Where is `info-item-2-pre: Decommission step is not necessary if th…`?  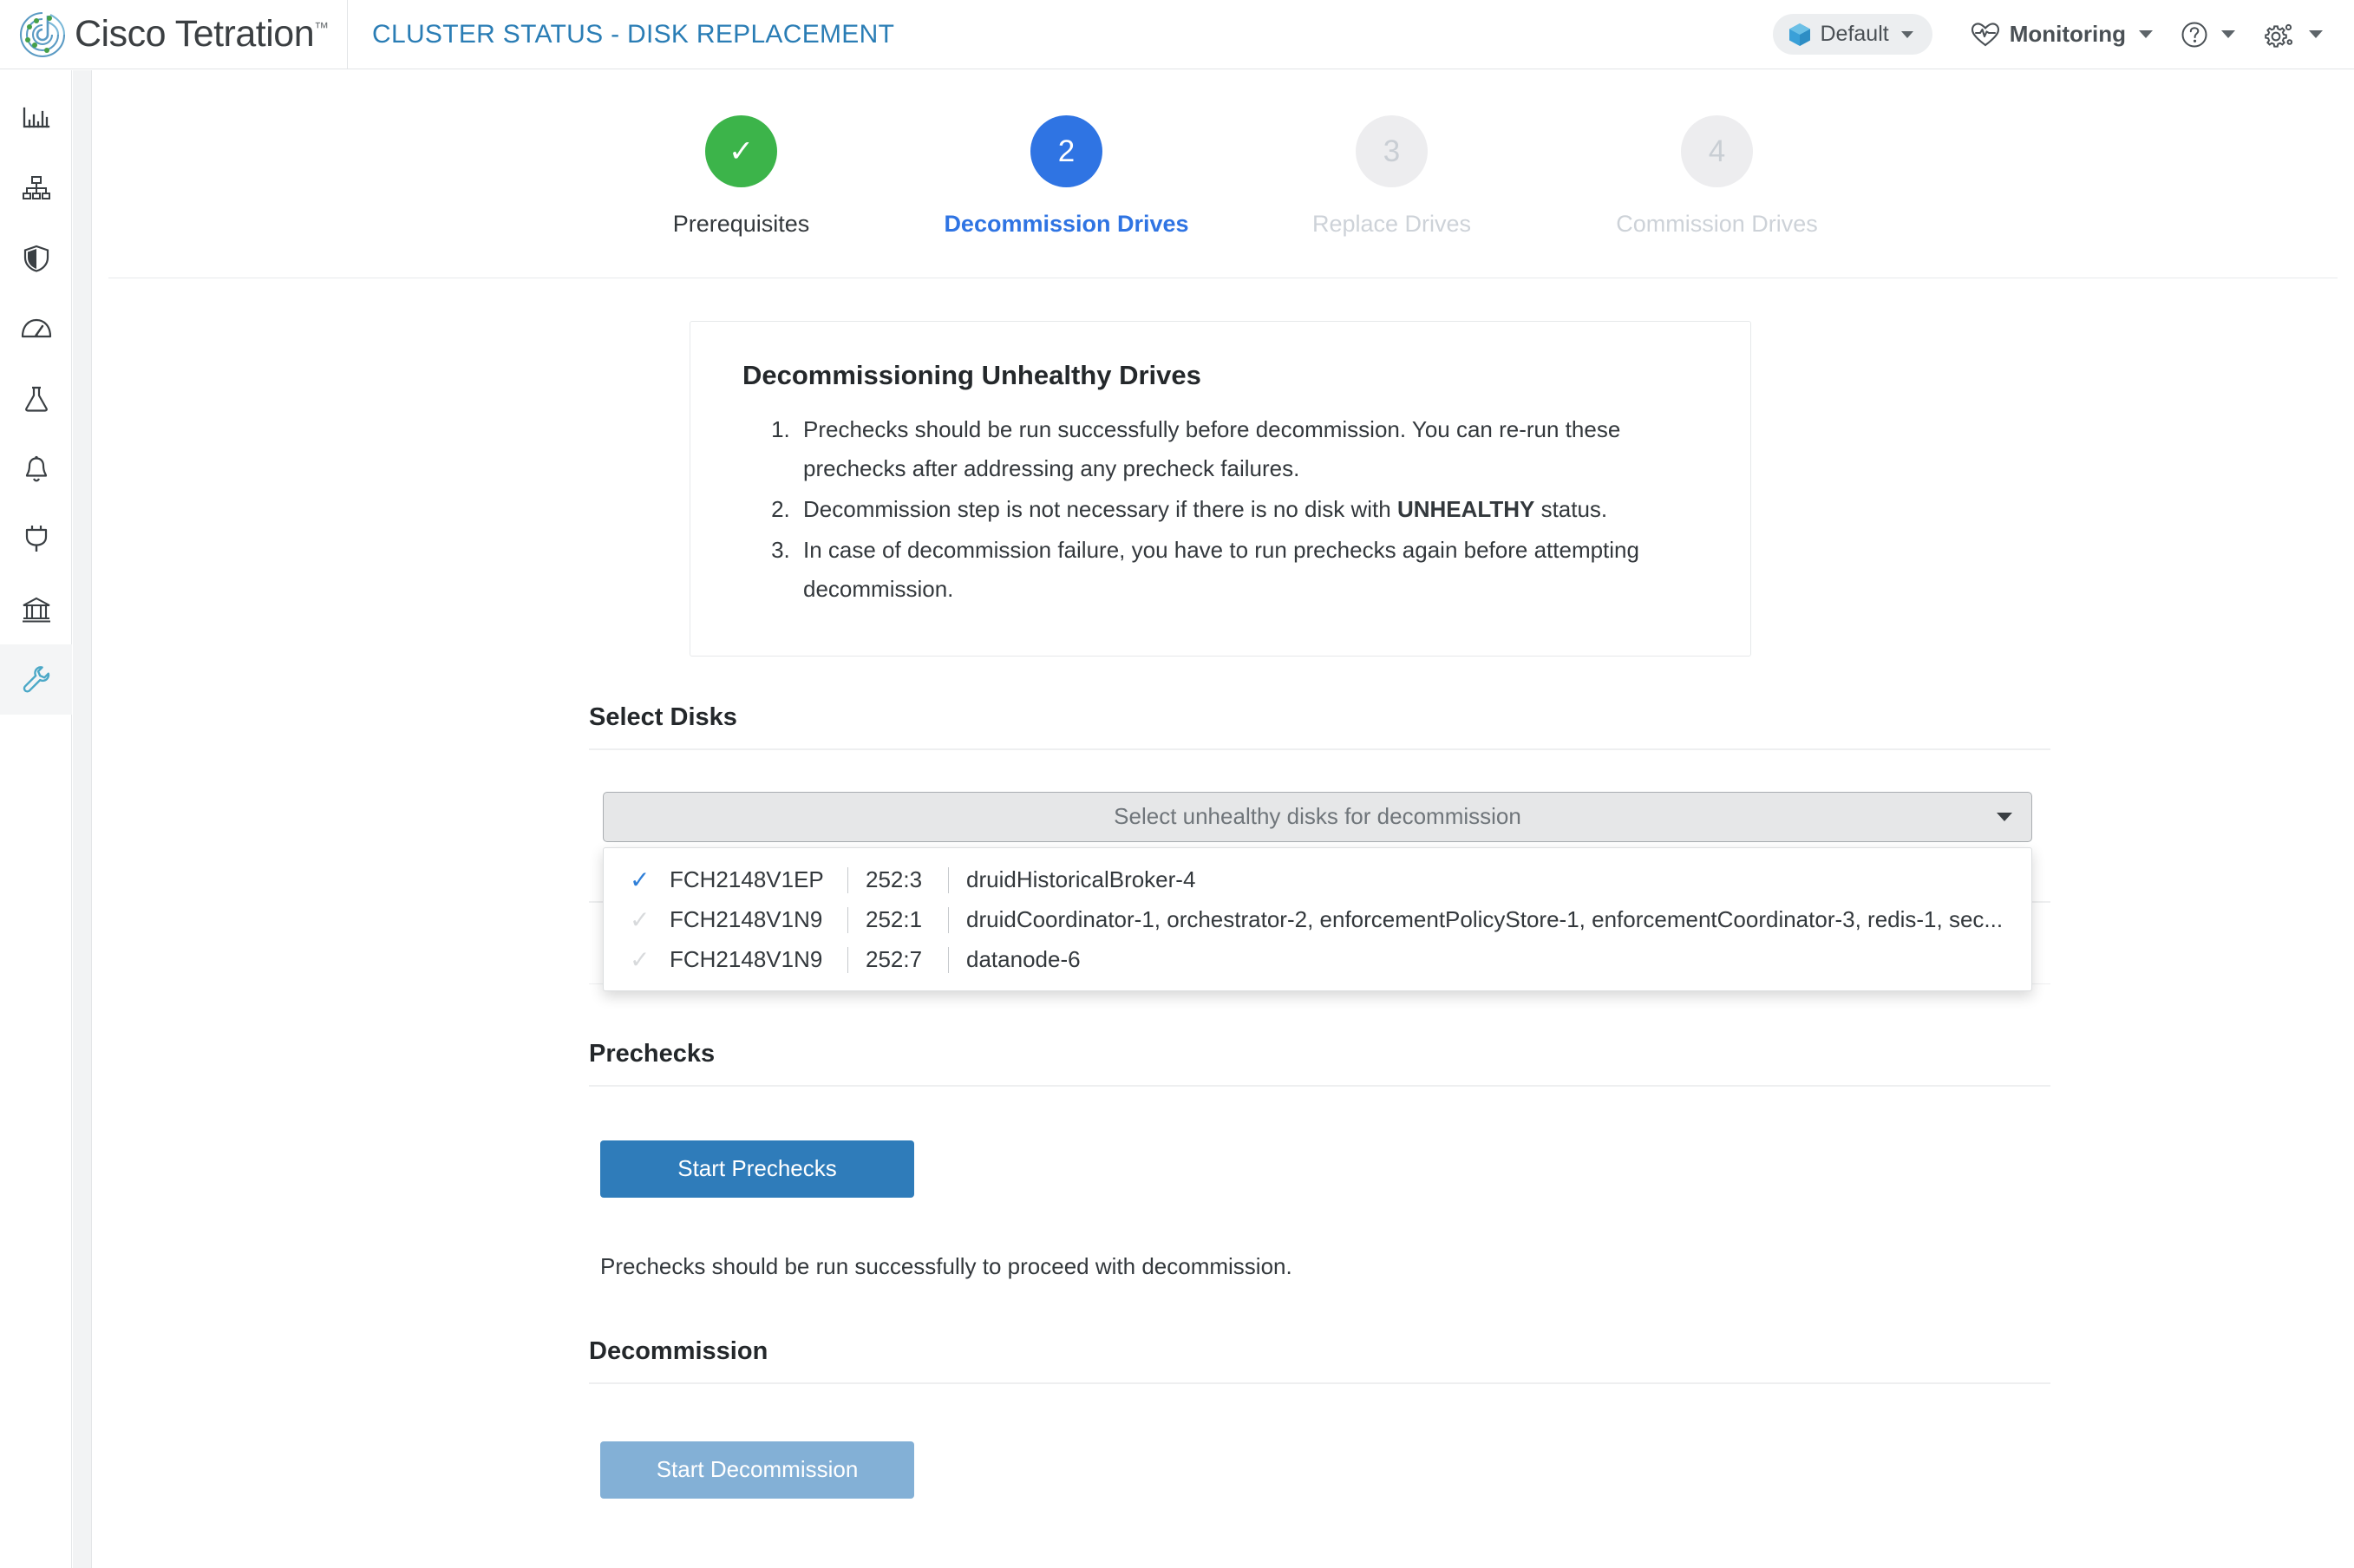 info-item-2-pre: Decommission step is not necessary if th… is located at coordinates (1100, 508).